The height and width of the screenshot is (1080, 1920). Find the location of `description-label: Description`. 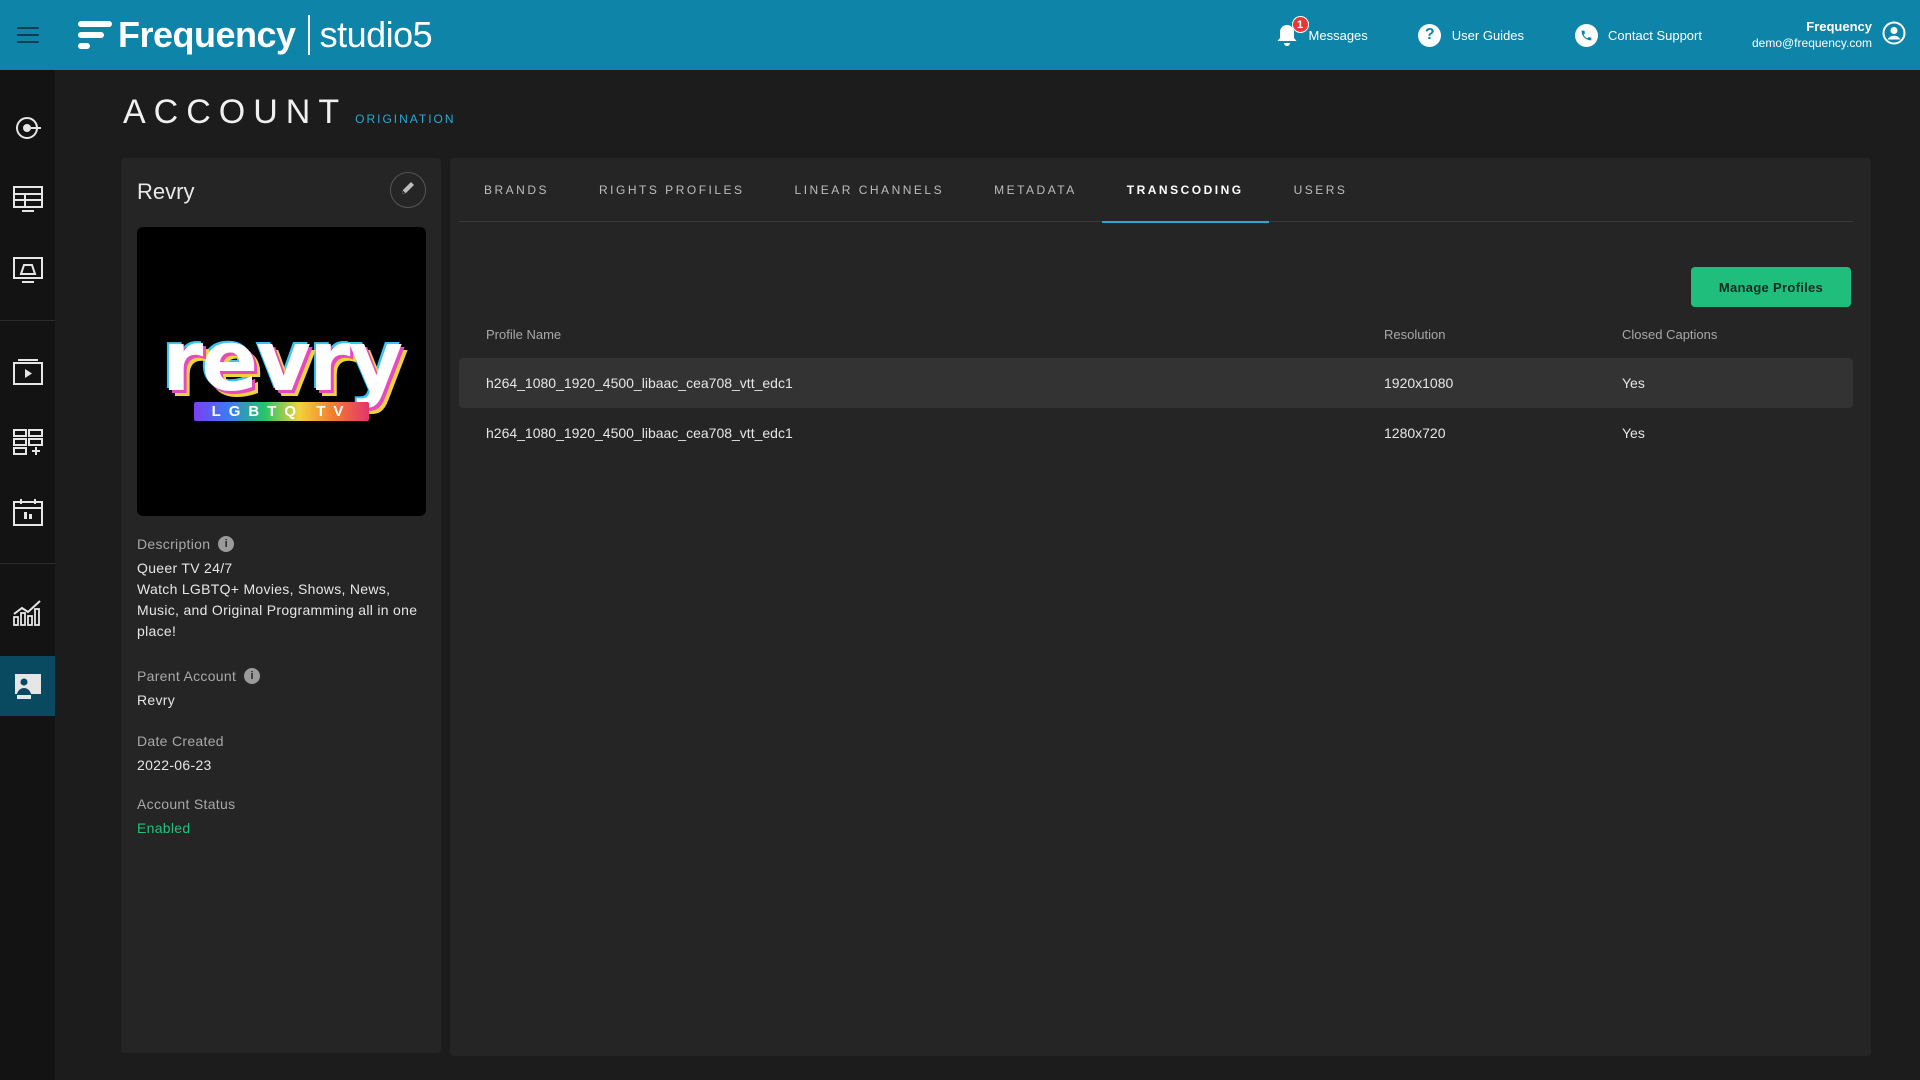

description-label: Description is located at coordinates (174, 544).